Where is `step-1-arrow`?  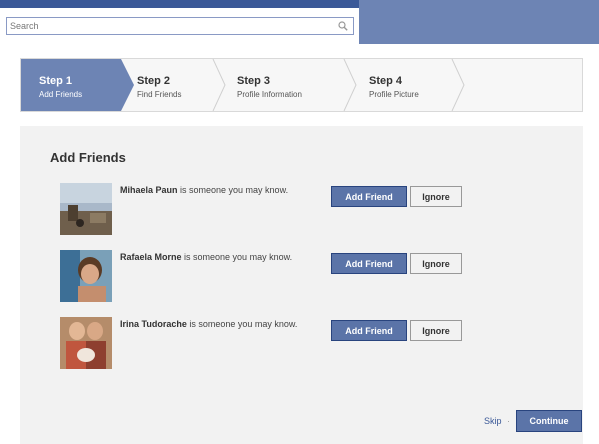 step-1-arrow is located at coordinates (127, 85).